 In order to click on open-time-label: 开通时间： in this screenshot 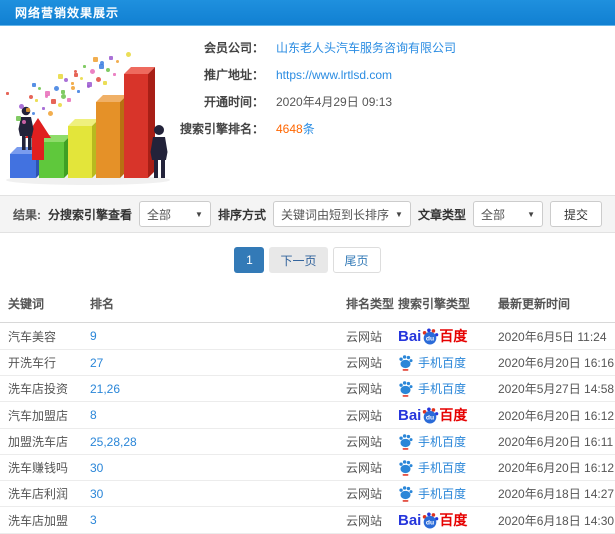, I will do `click(233, 102)`.